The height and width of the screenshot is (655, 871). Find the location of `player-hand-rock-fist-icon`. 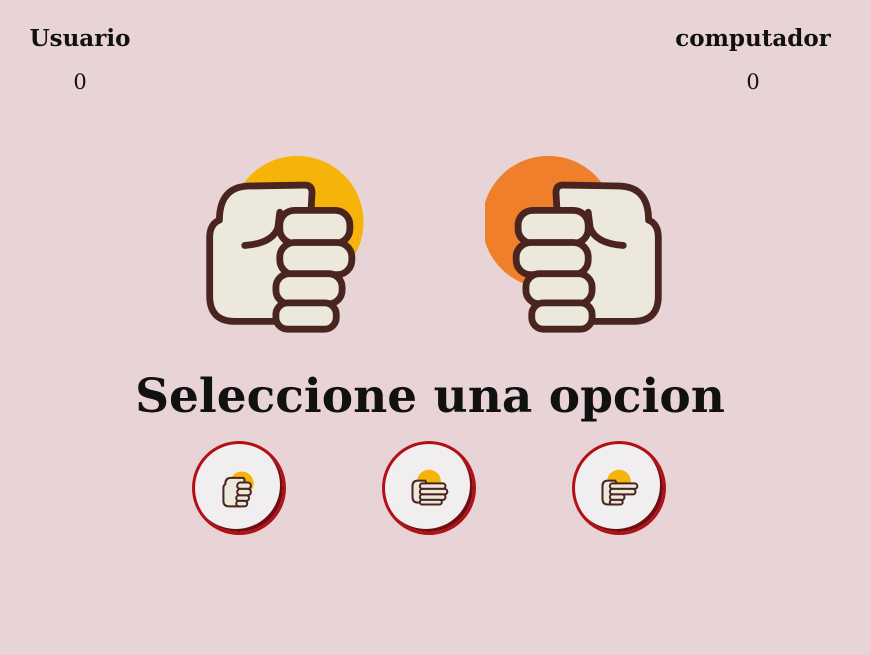

player-hand-rock-fist-icon is located at coordinates (285, 244).